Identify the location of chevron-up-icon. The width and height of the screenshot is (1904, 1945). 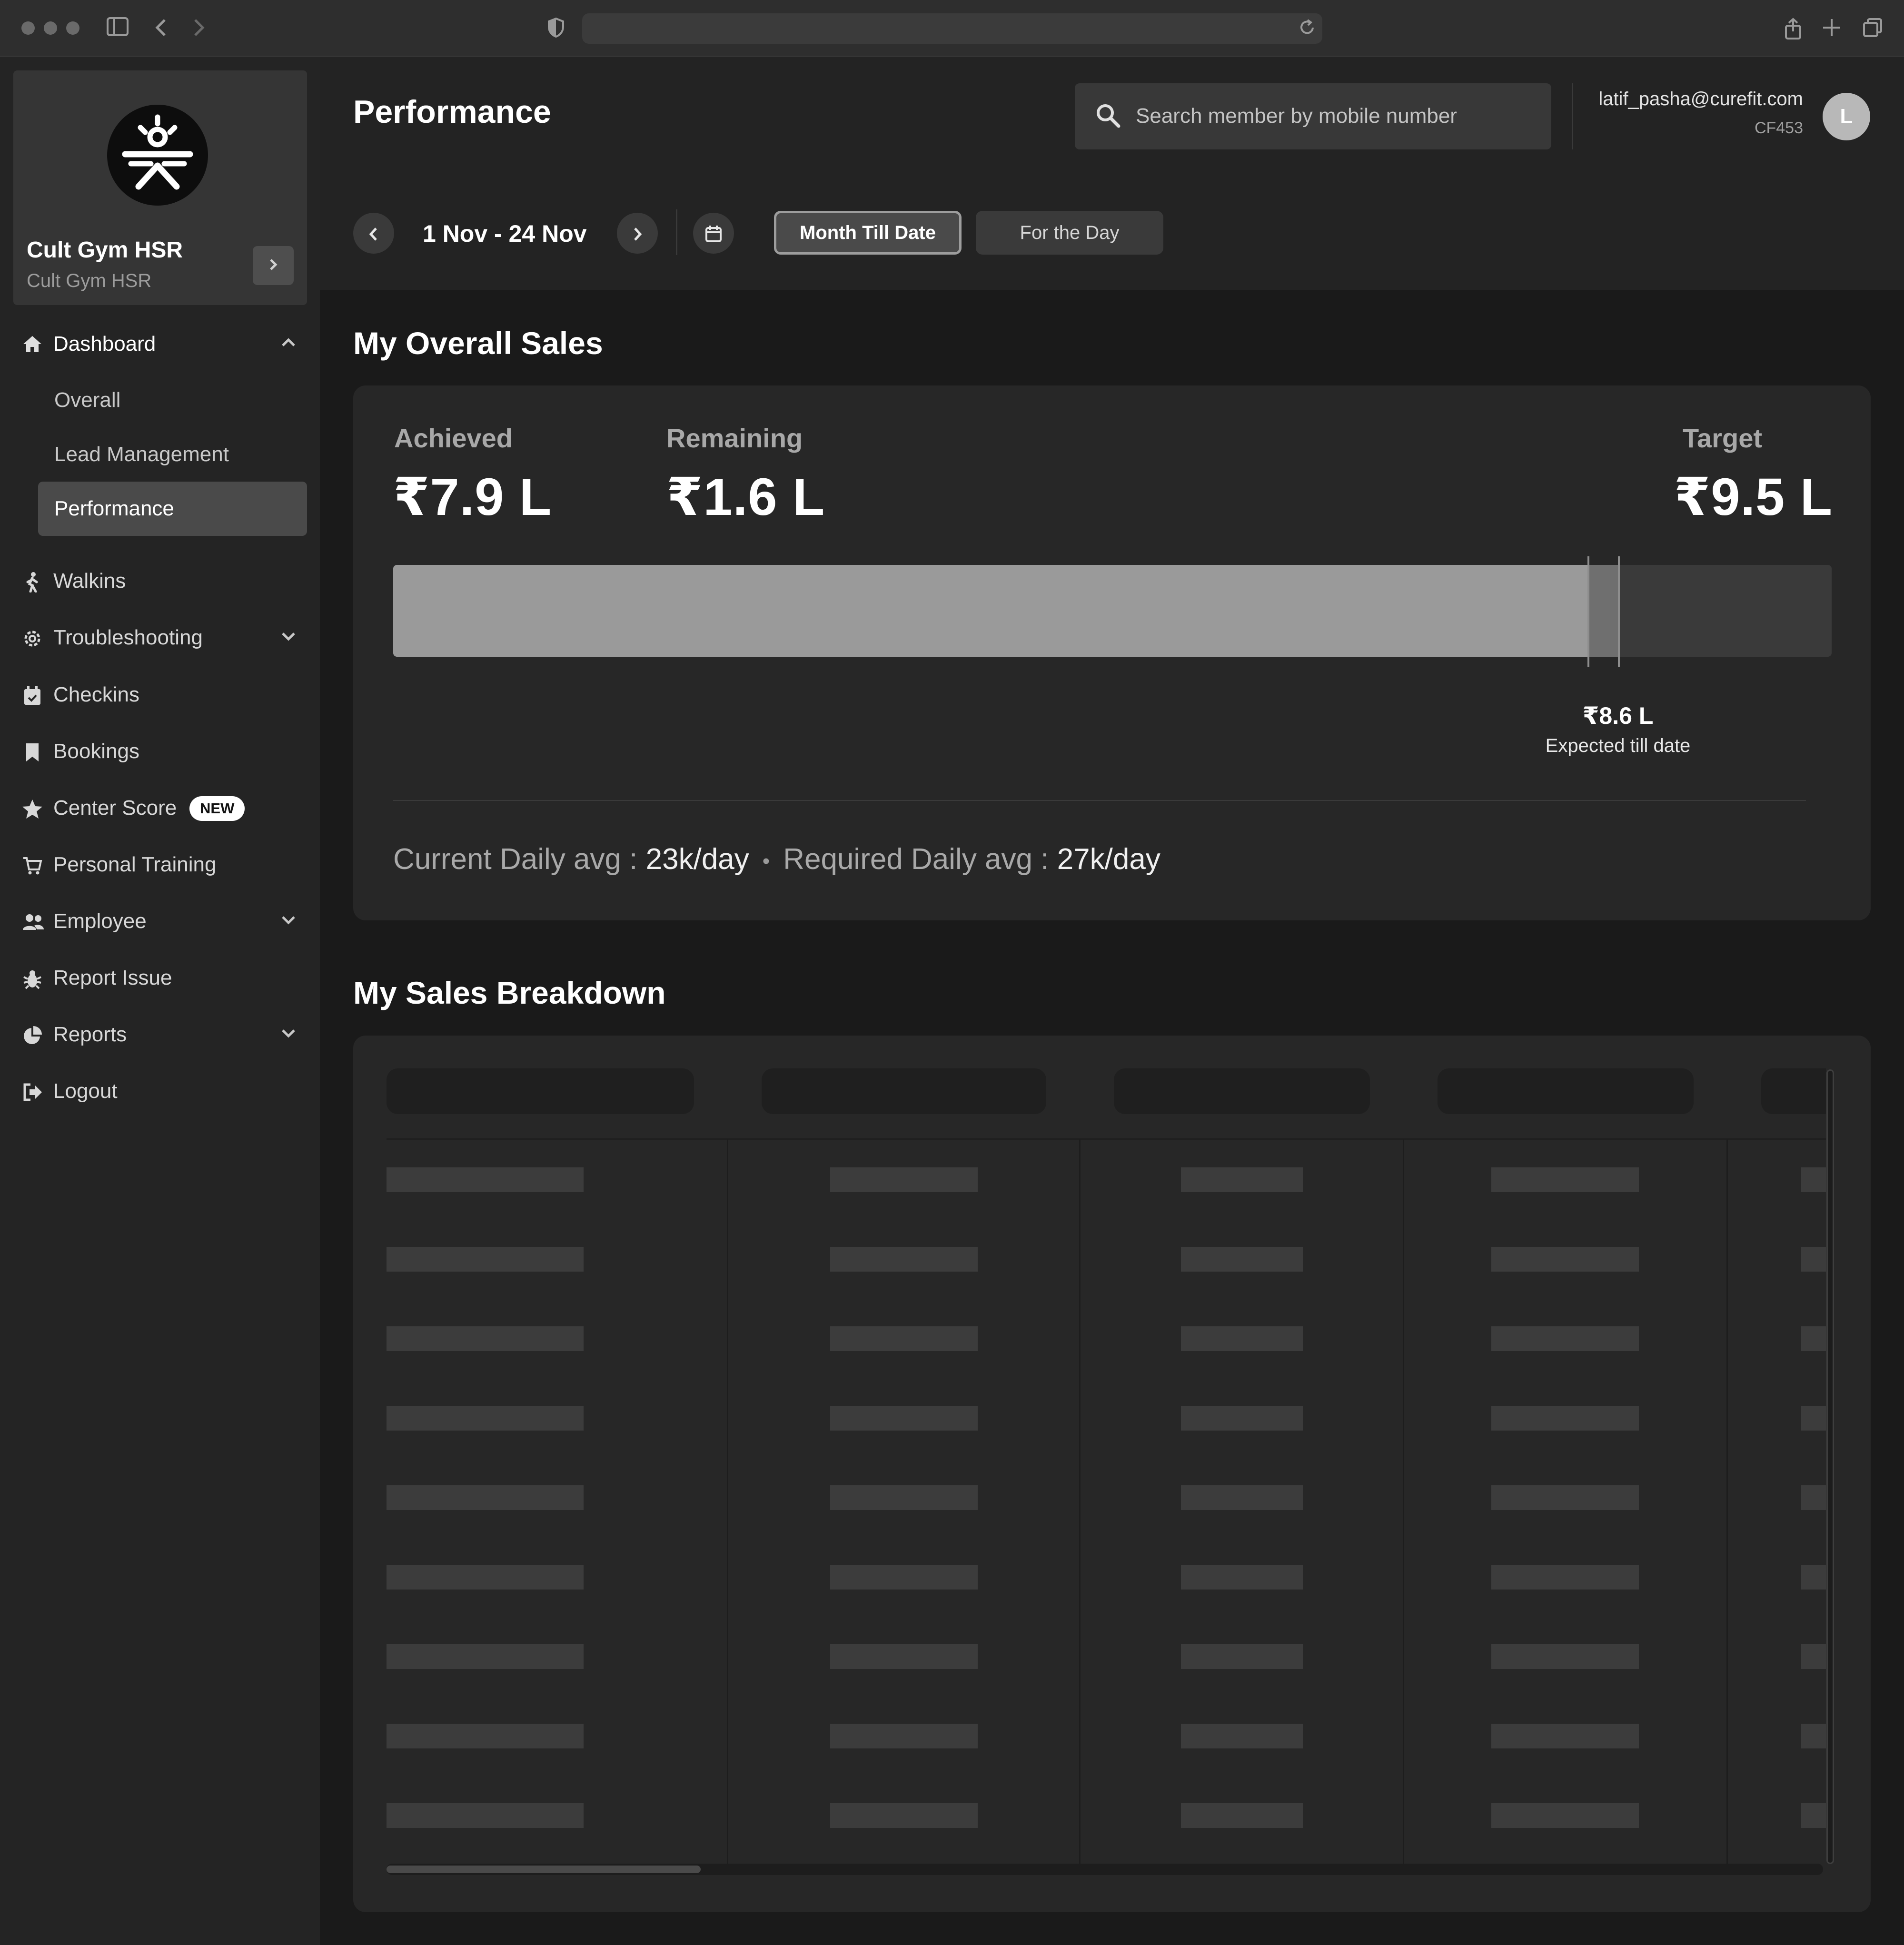
(288, 345).